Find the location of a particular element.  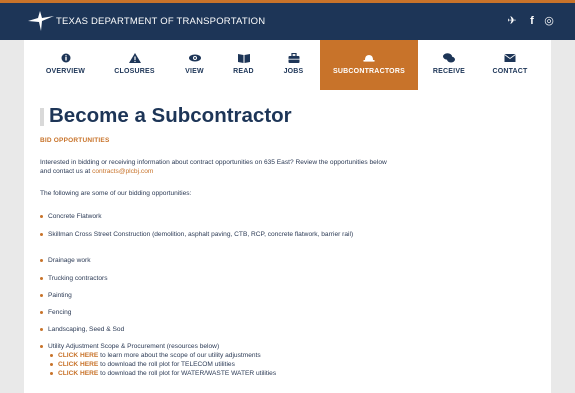

list-item: Landscaping, Seed & Sod is located at coordinates (210, 329).